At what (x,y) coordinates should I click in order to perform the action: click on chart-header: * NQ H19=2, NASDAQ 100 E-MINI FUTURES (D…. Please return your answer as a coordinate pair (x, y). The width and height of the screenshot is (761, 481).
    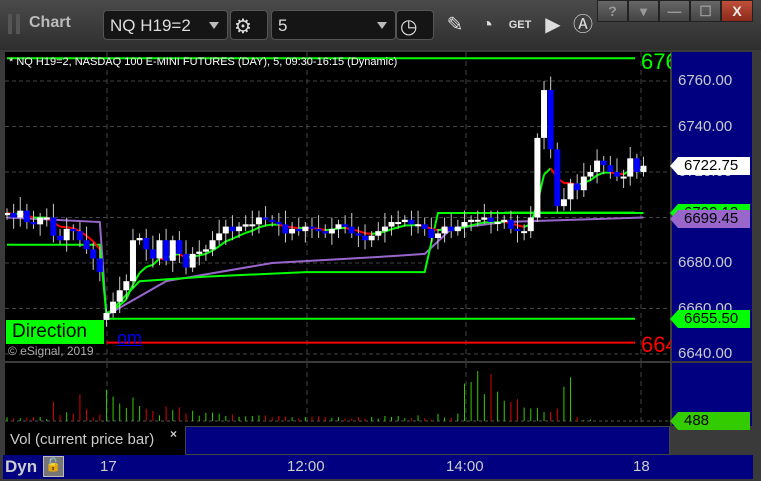
    Looking at the image, I should click on (203, 62).